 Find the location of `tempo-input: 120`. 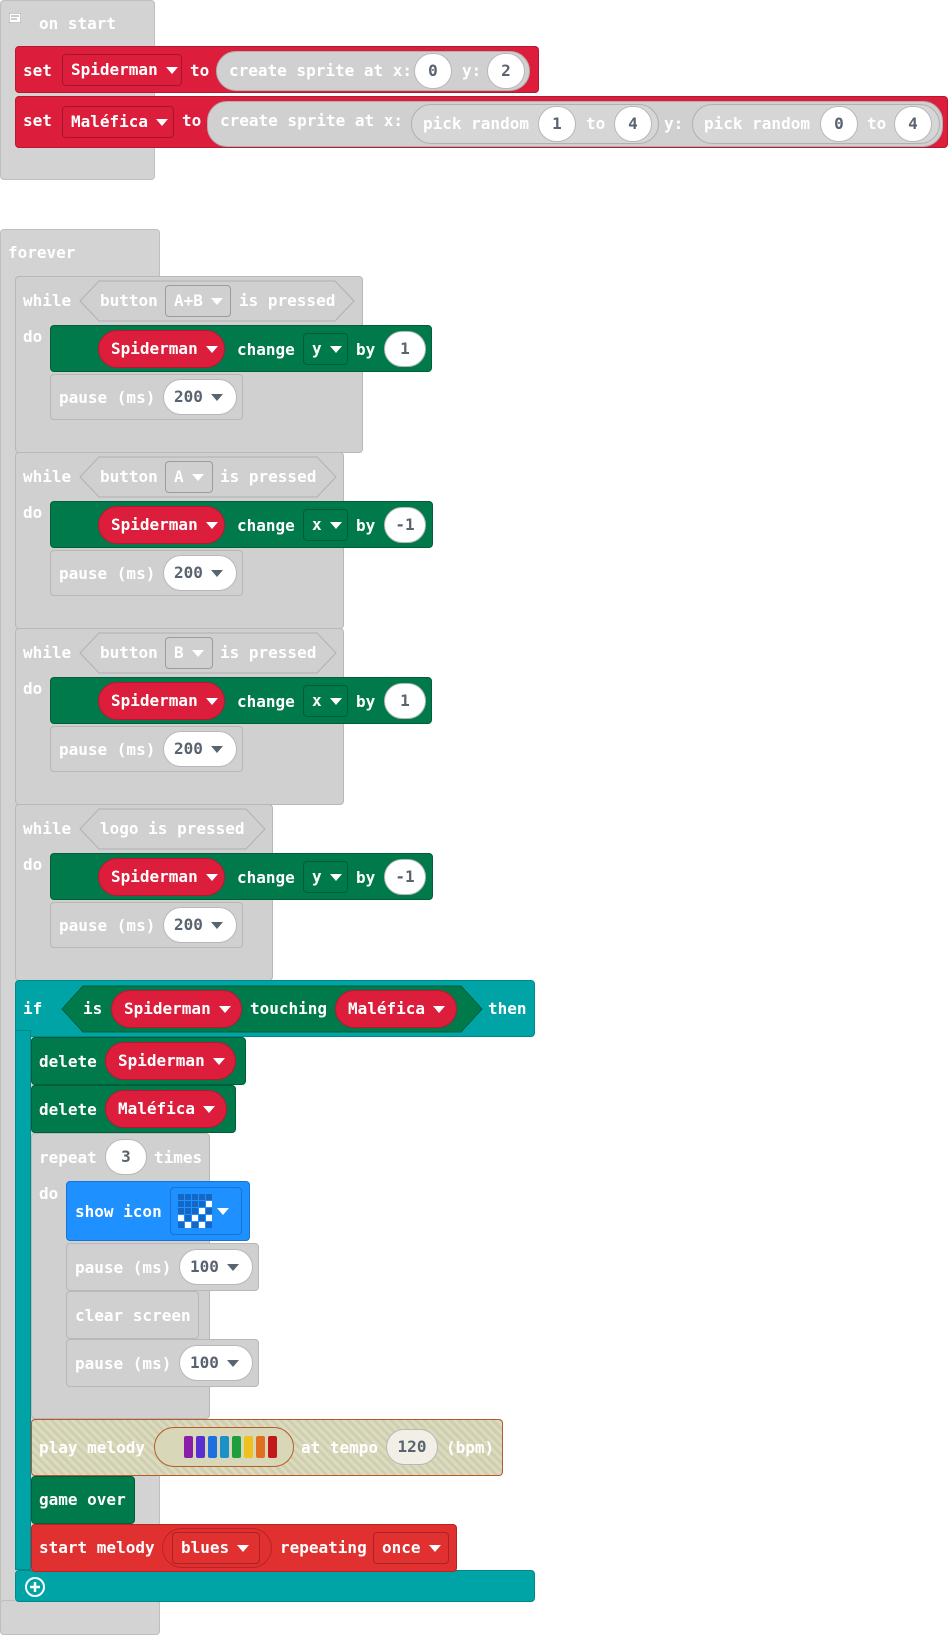

tempo-input: 120 is located at coordinates (412, 1447).